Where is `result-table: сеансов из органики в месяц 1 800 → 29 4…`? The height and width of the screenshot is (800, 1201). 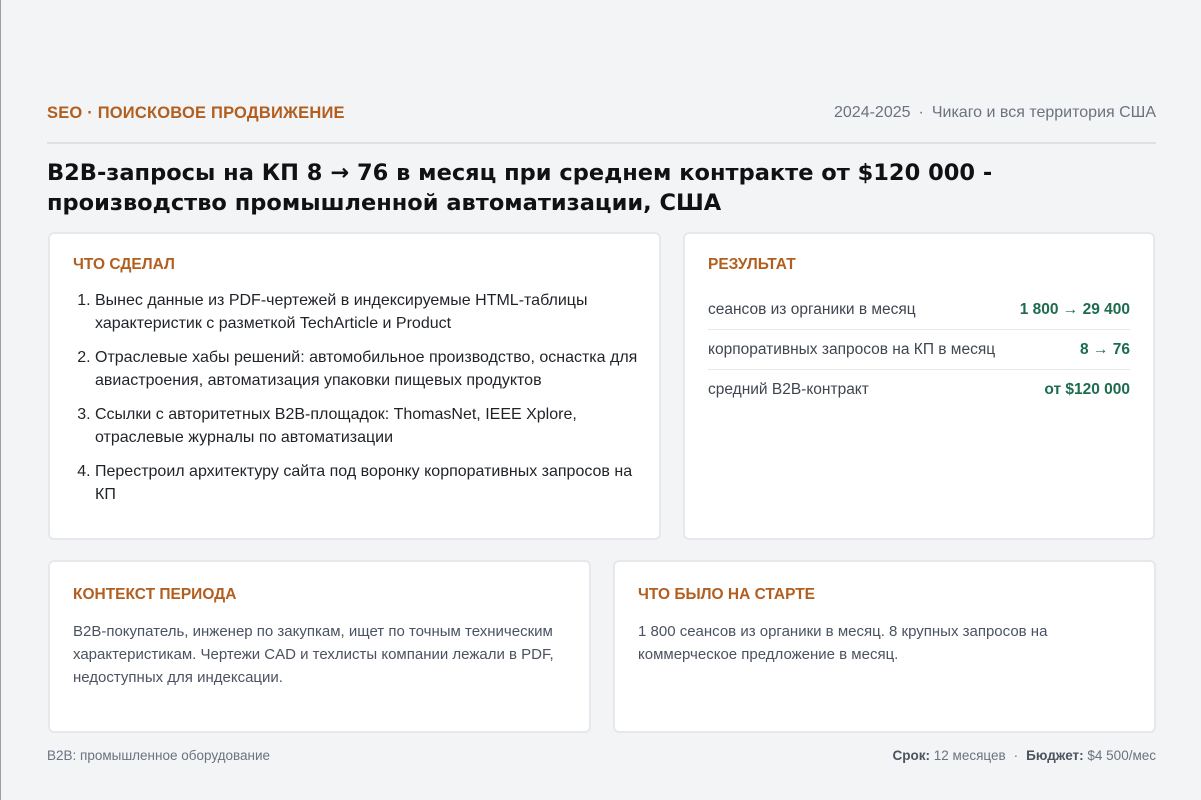
result-table: сеансов из органики в месяц 1 800 → 29 4… is located at coordinates (919, 350).